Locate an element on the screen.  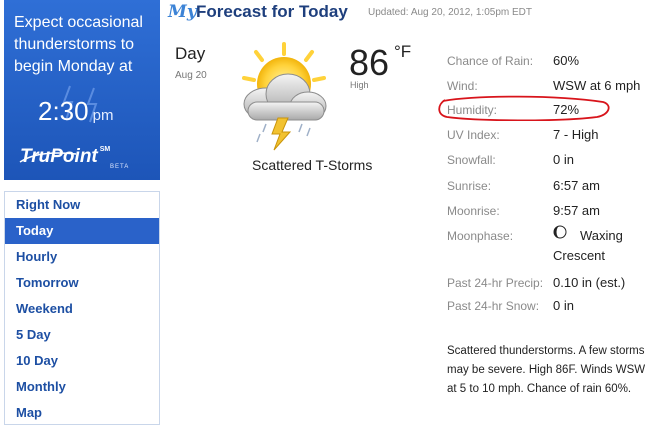
nav-weekend: Weekend is located at coordinates (82, 309).